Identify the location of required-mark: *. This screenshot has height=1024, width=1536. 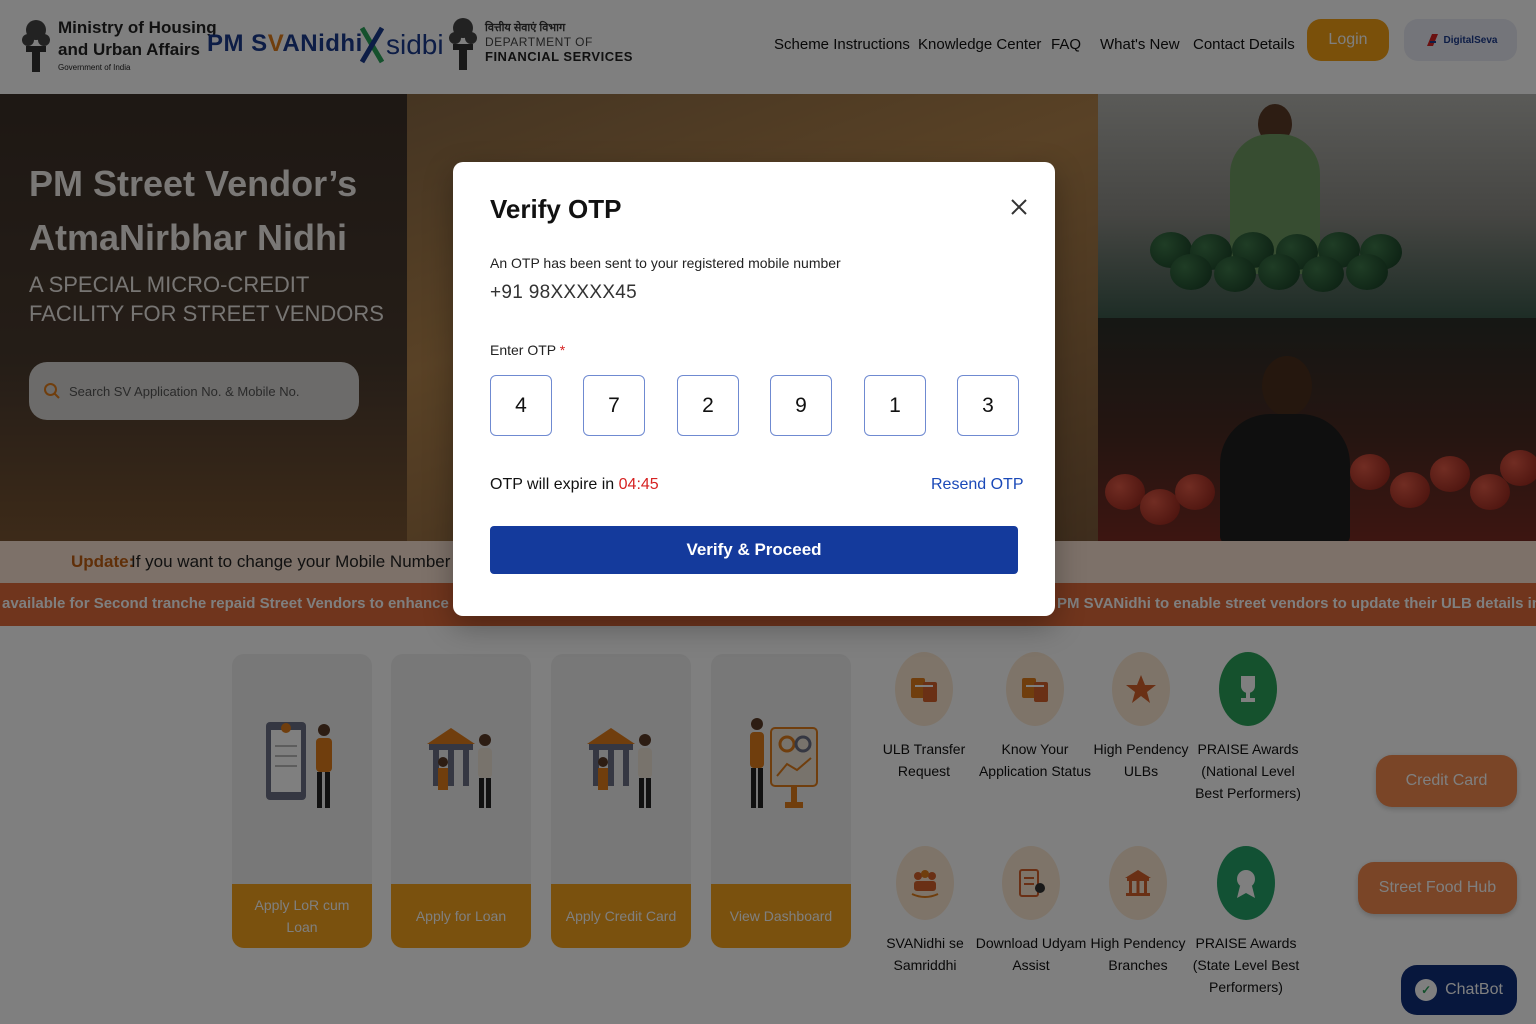
(562, 350).